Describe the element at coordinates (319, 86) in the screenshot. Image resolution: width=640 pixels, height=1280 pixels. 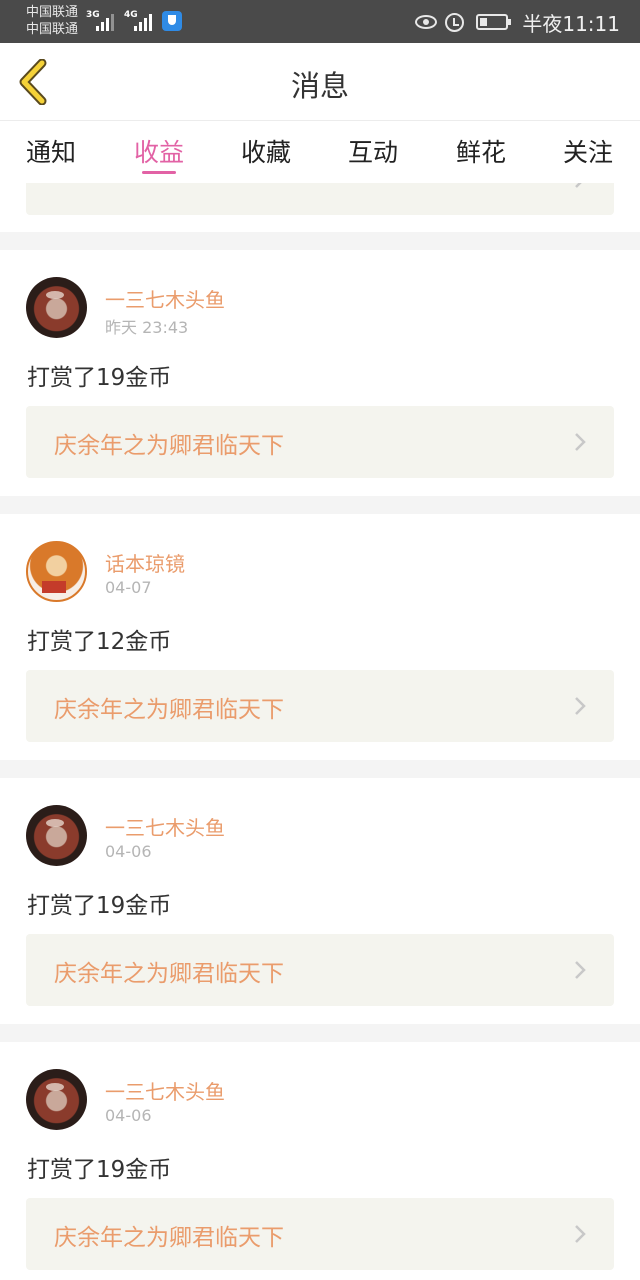
I see `page-title: 消息` at that location.